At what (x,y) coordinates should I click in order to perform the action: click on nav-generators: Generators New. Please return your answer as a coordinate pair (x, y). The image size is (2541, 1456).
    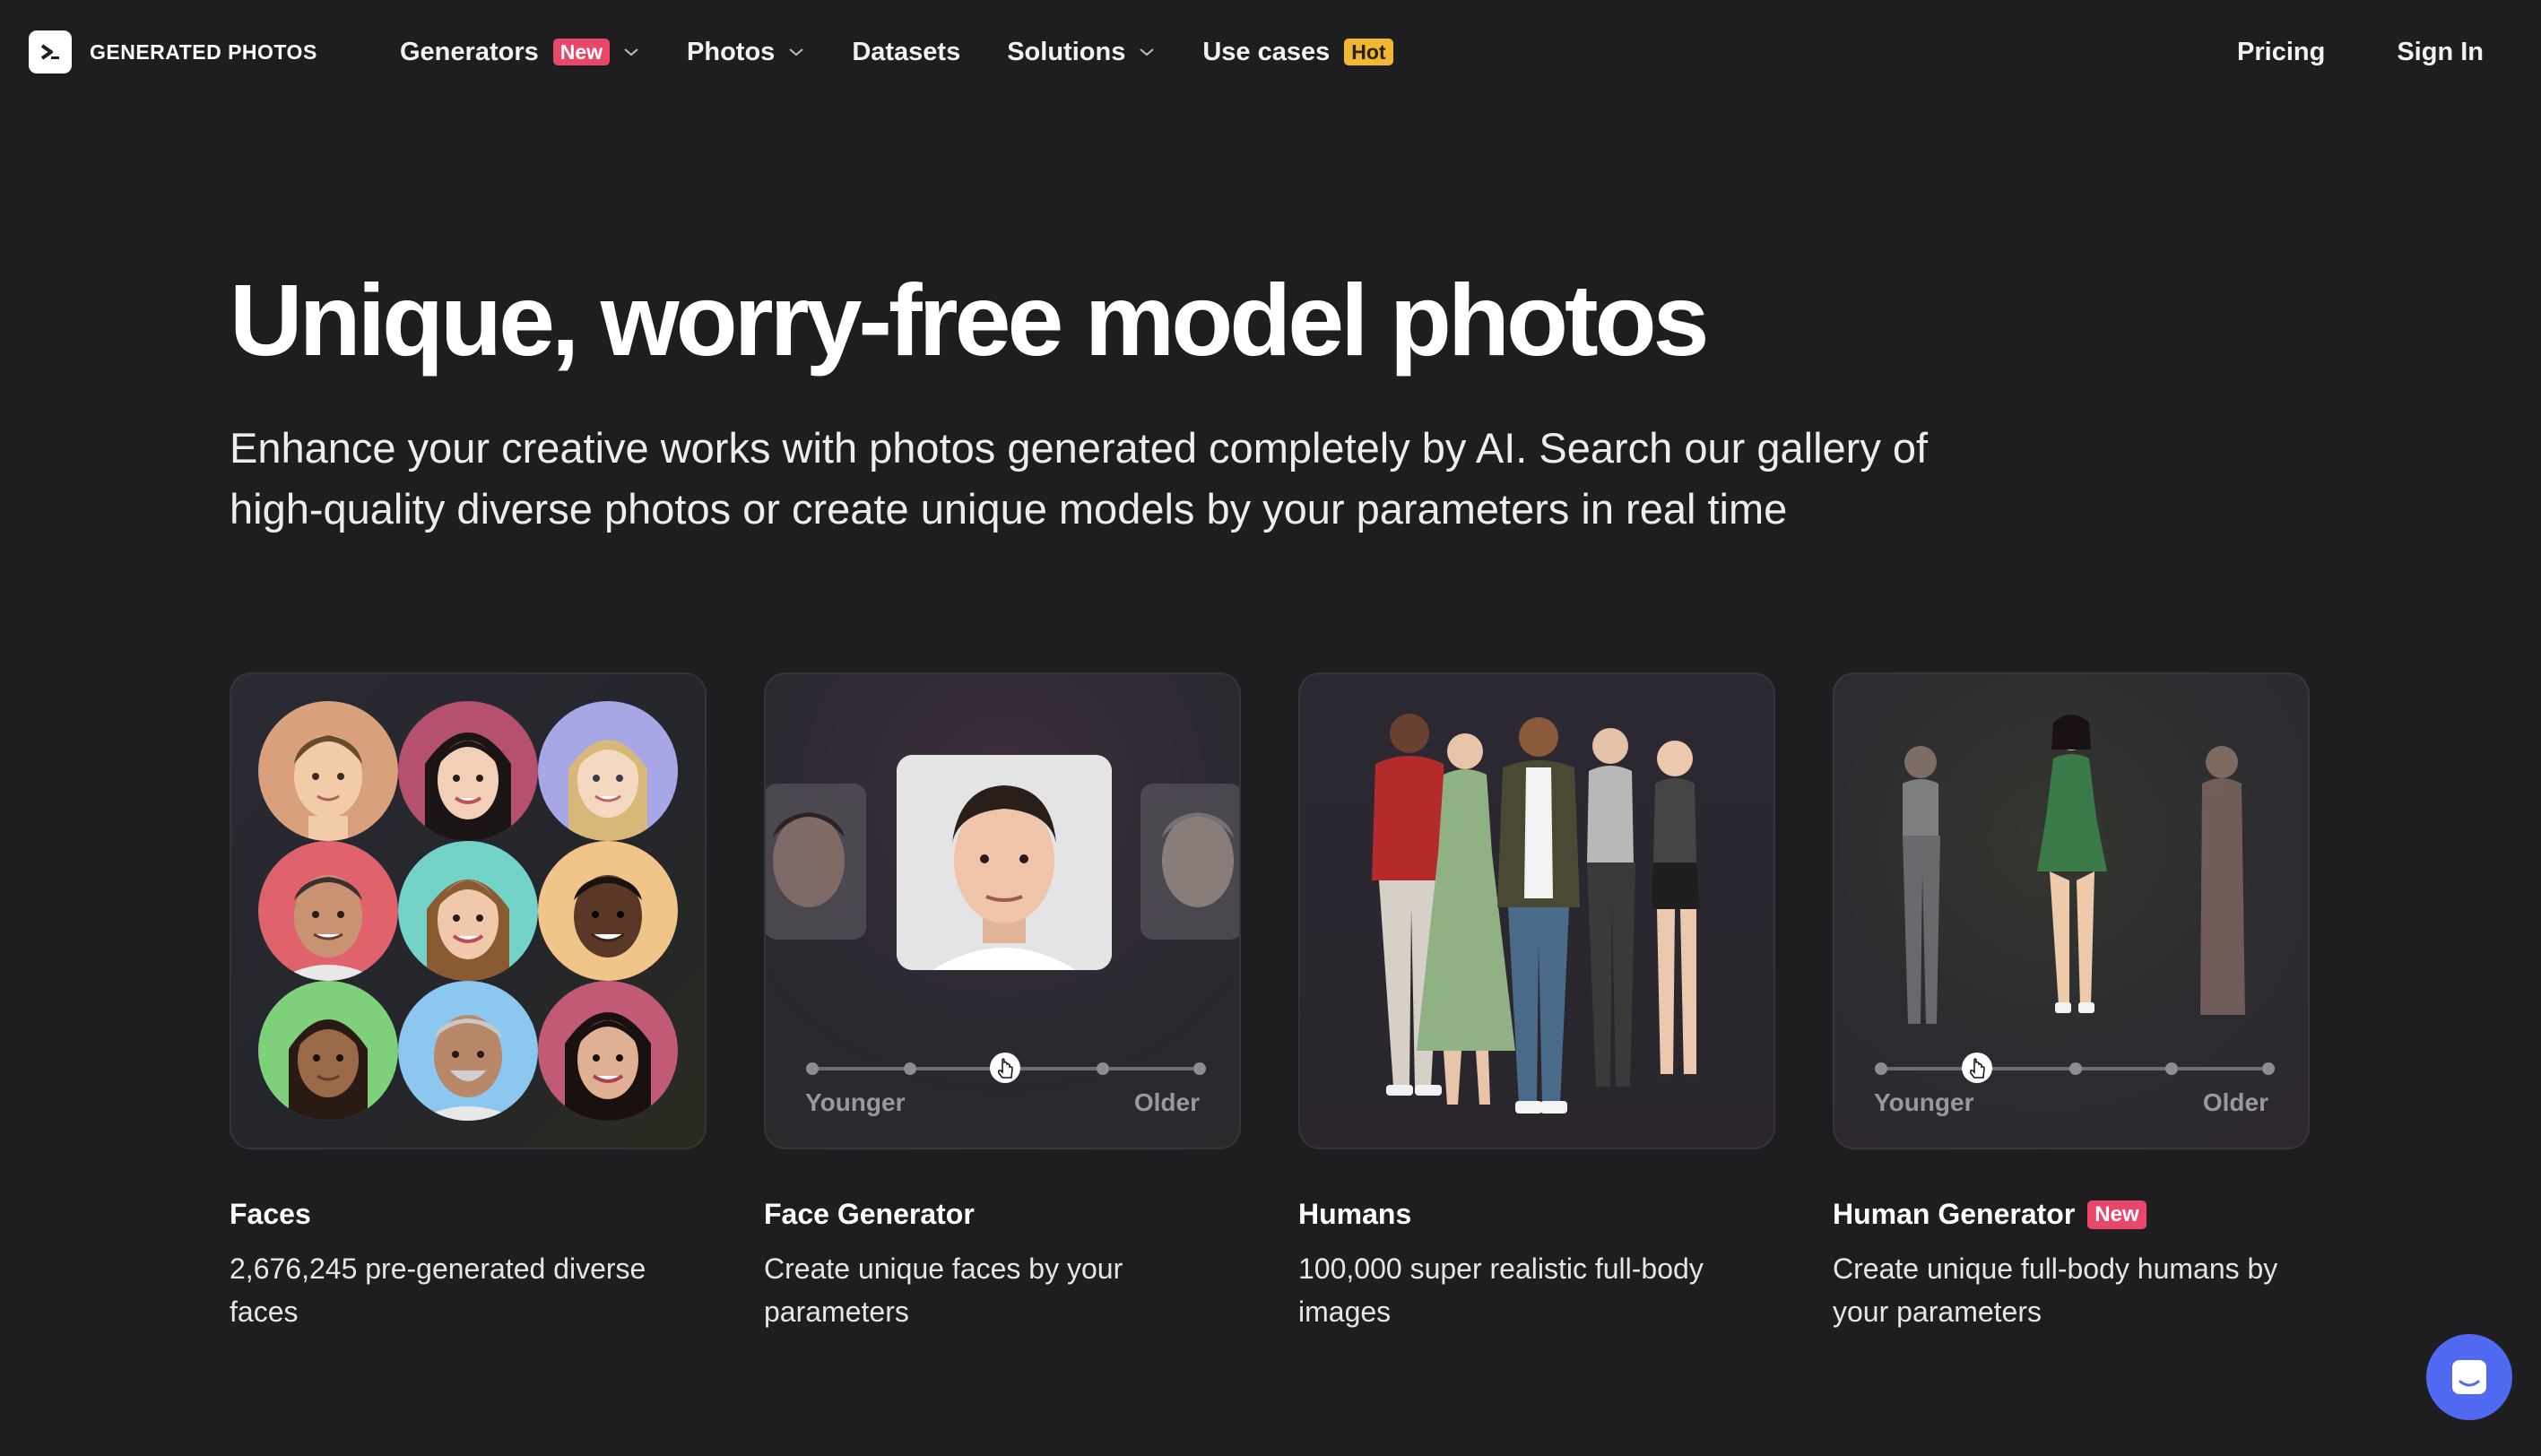
    Looking at the image, I should click on (520, 52).